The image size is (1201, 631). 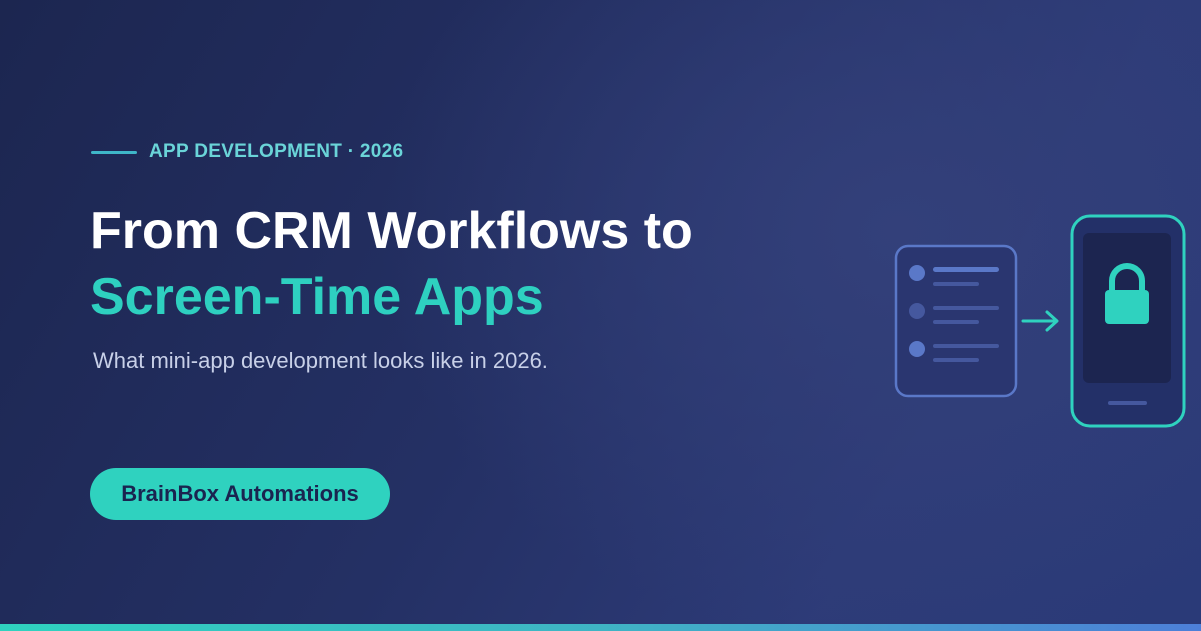 I want to click on arrow-right-icon, so click(x=1040, y=321).